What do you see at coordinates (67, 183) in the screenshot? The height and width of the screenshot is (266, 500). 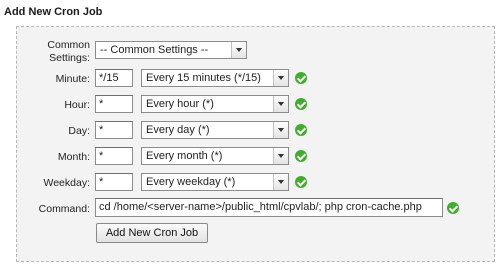 I see `weekday-label: Weekday:` at bounding box center [67, 183].